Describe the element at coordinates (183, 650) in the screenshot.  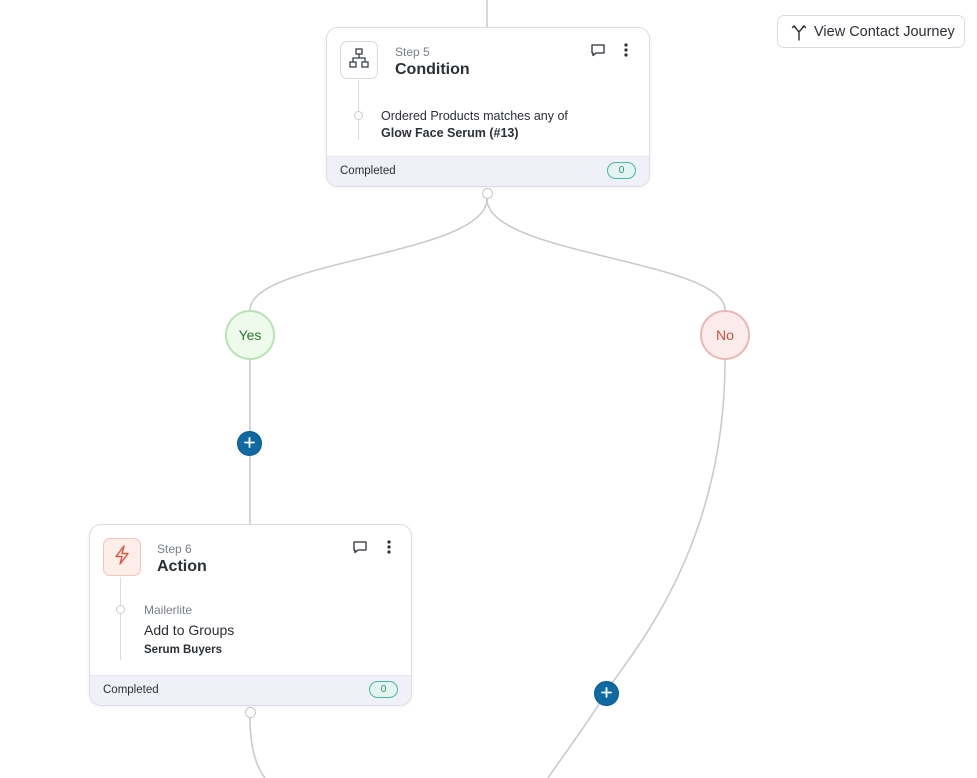
I see `action-value: Serum Buyers` at that location.